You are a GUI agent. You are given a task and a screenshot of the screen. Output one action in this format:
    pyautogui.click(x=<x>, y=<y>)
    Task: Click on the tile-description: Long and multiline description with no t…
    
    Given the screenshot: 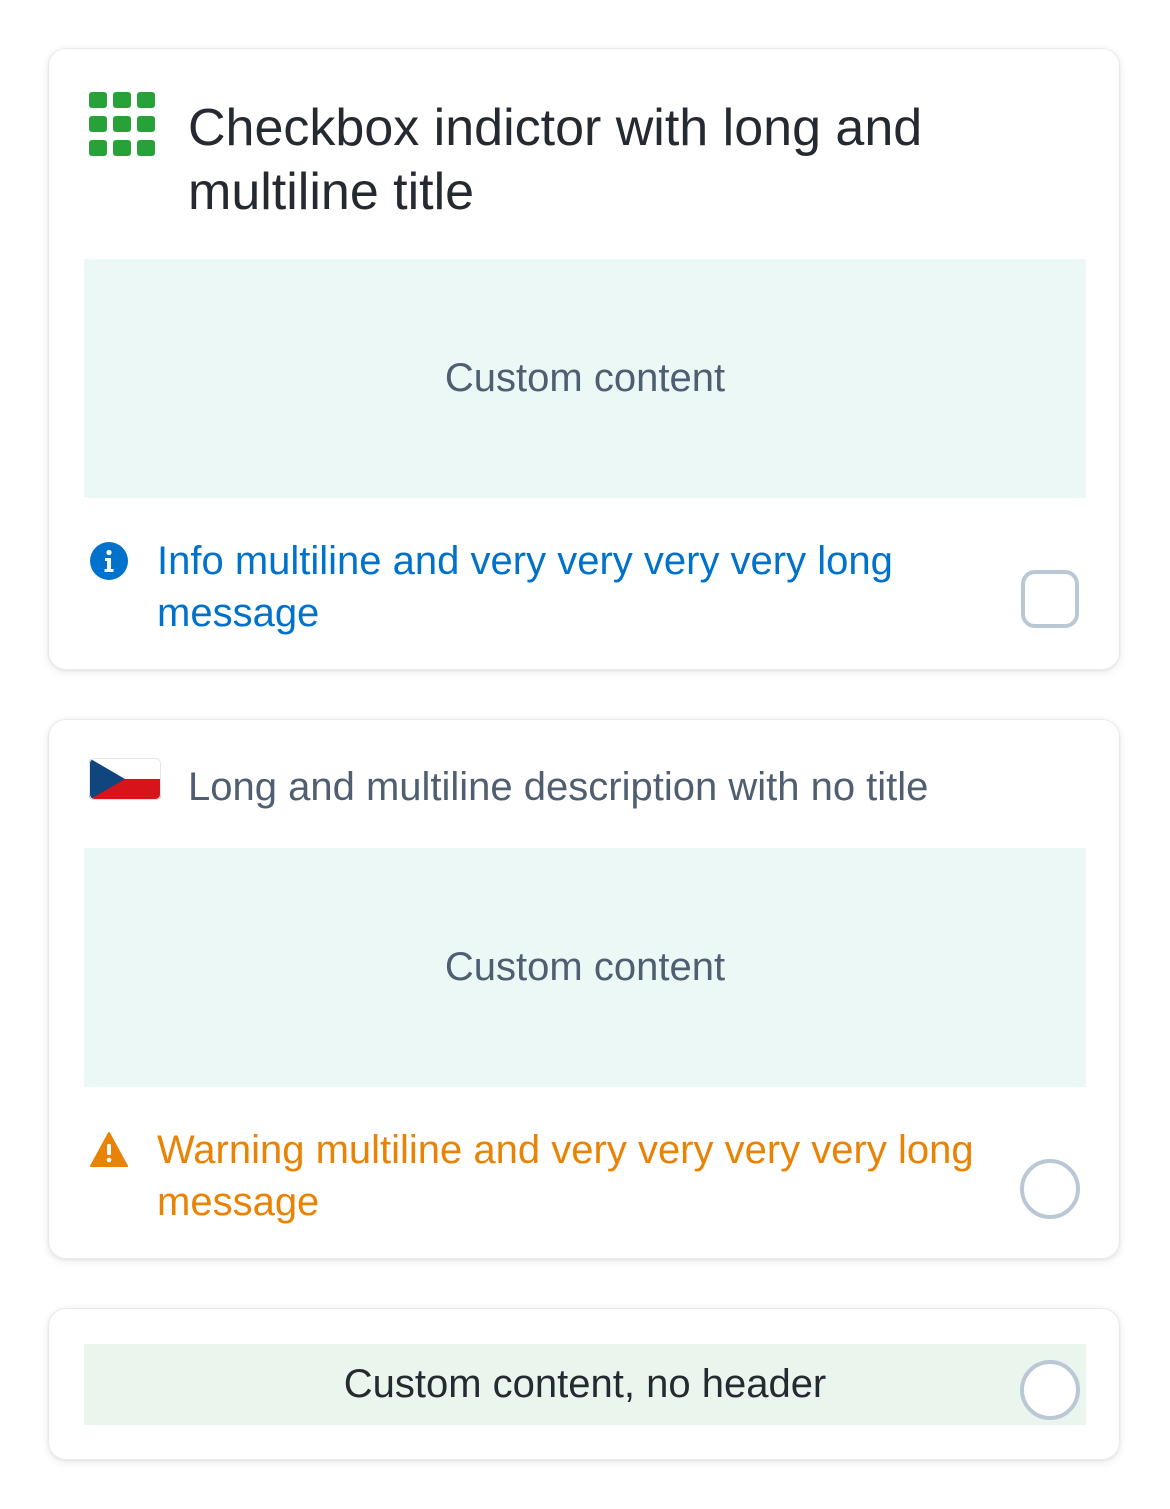 What is the action you would take?
    pyautogui.click(x=558, y=787)
    